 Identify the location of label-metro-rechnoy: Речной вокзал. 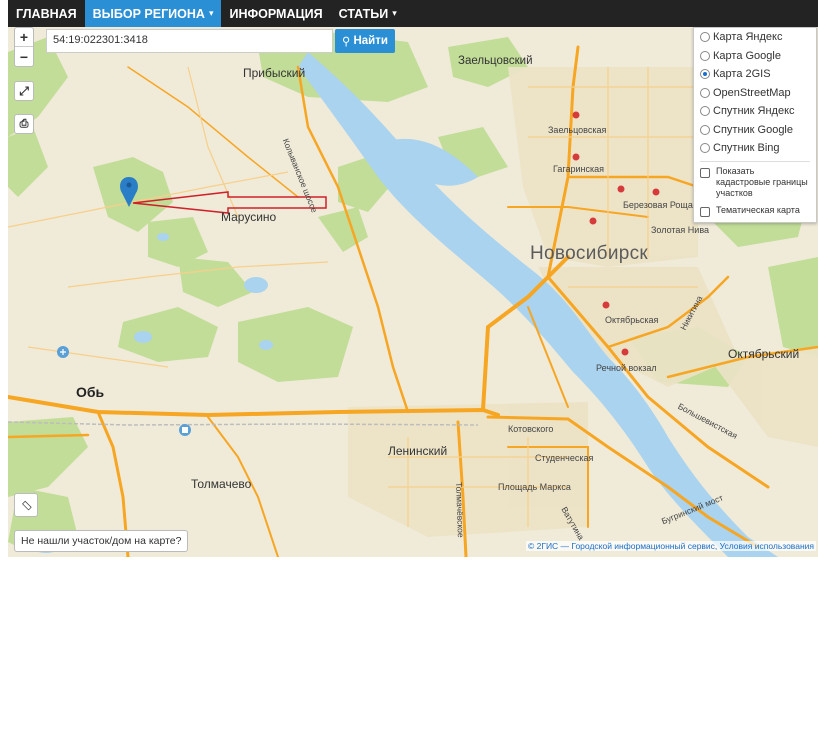
(626, 368).